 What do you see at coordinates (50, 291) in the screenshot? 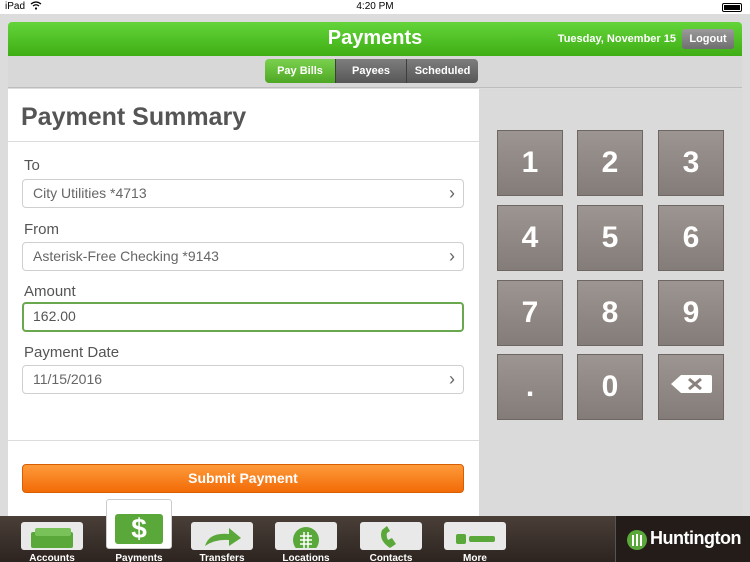
I see `amount-label: Amount` at bounding box center [50, 291].